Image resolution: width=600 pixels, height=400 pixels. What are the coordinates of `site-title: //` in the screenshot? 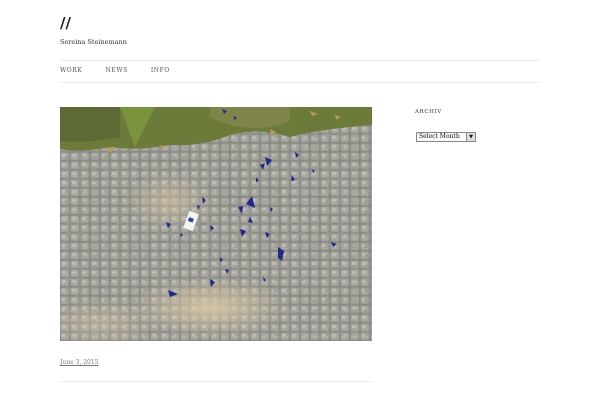 It's located at (65, 23).